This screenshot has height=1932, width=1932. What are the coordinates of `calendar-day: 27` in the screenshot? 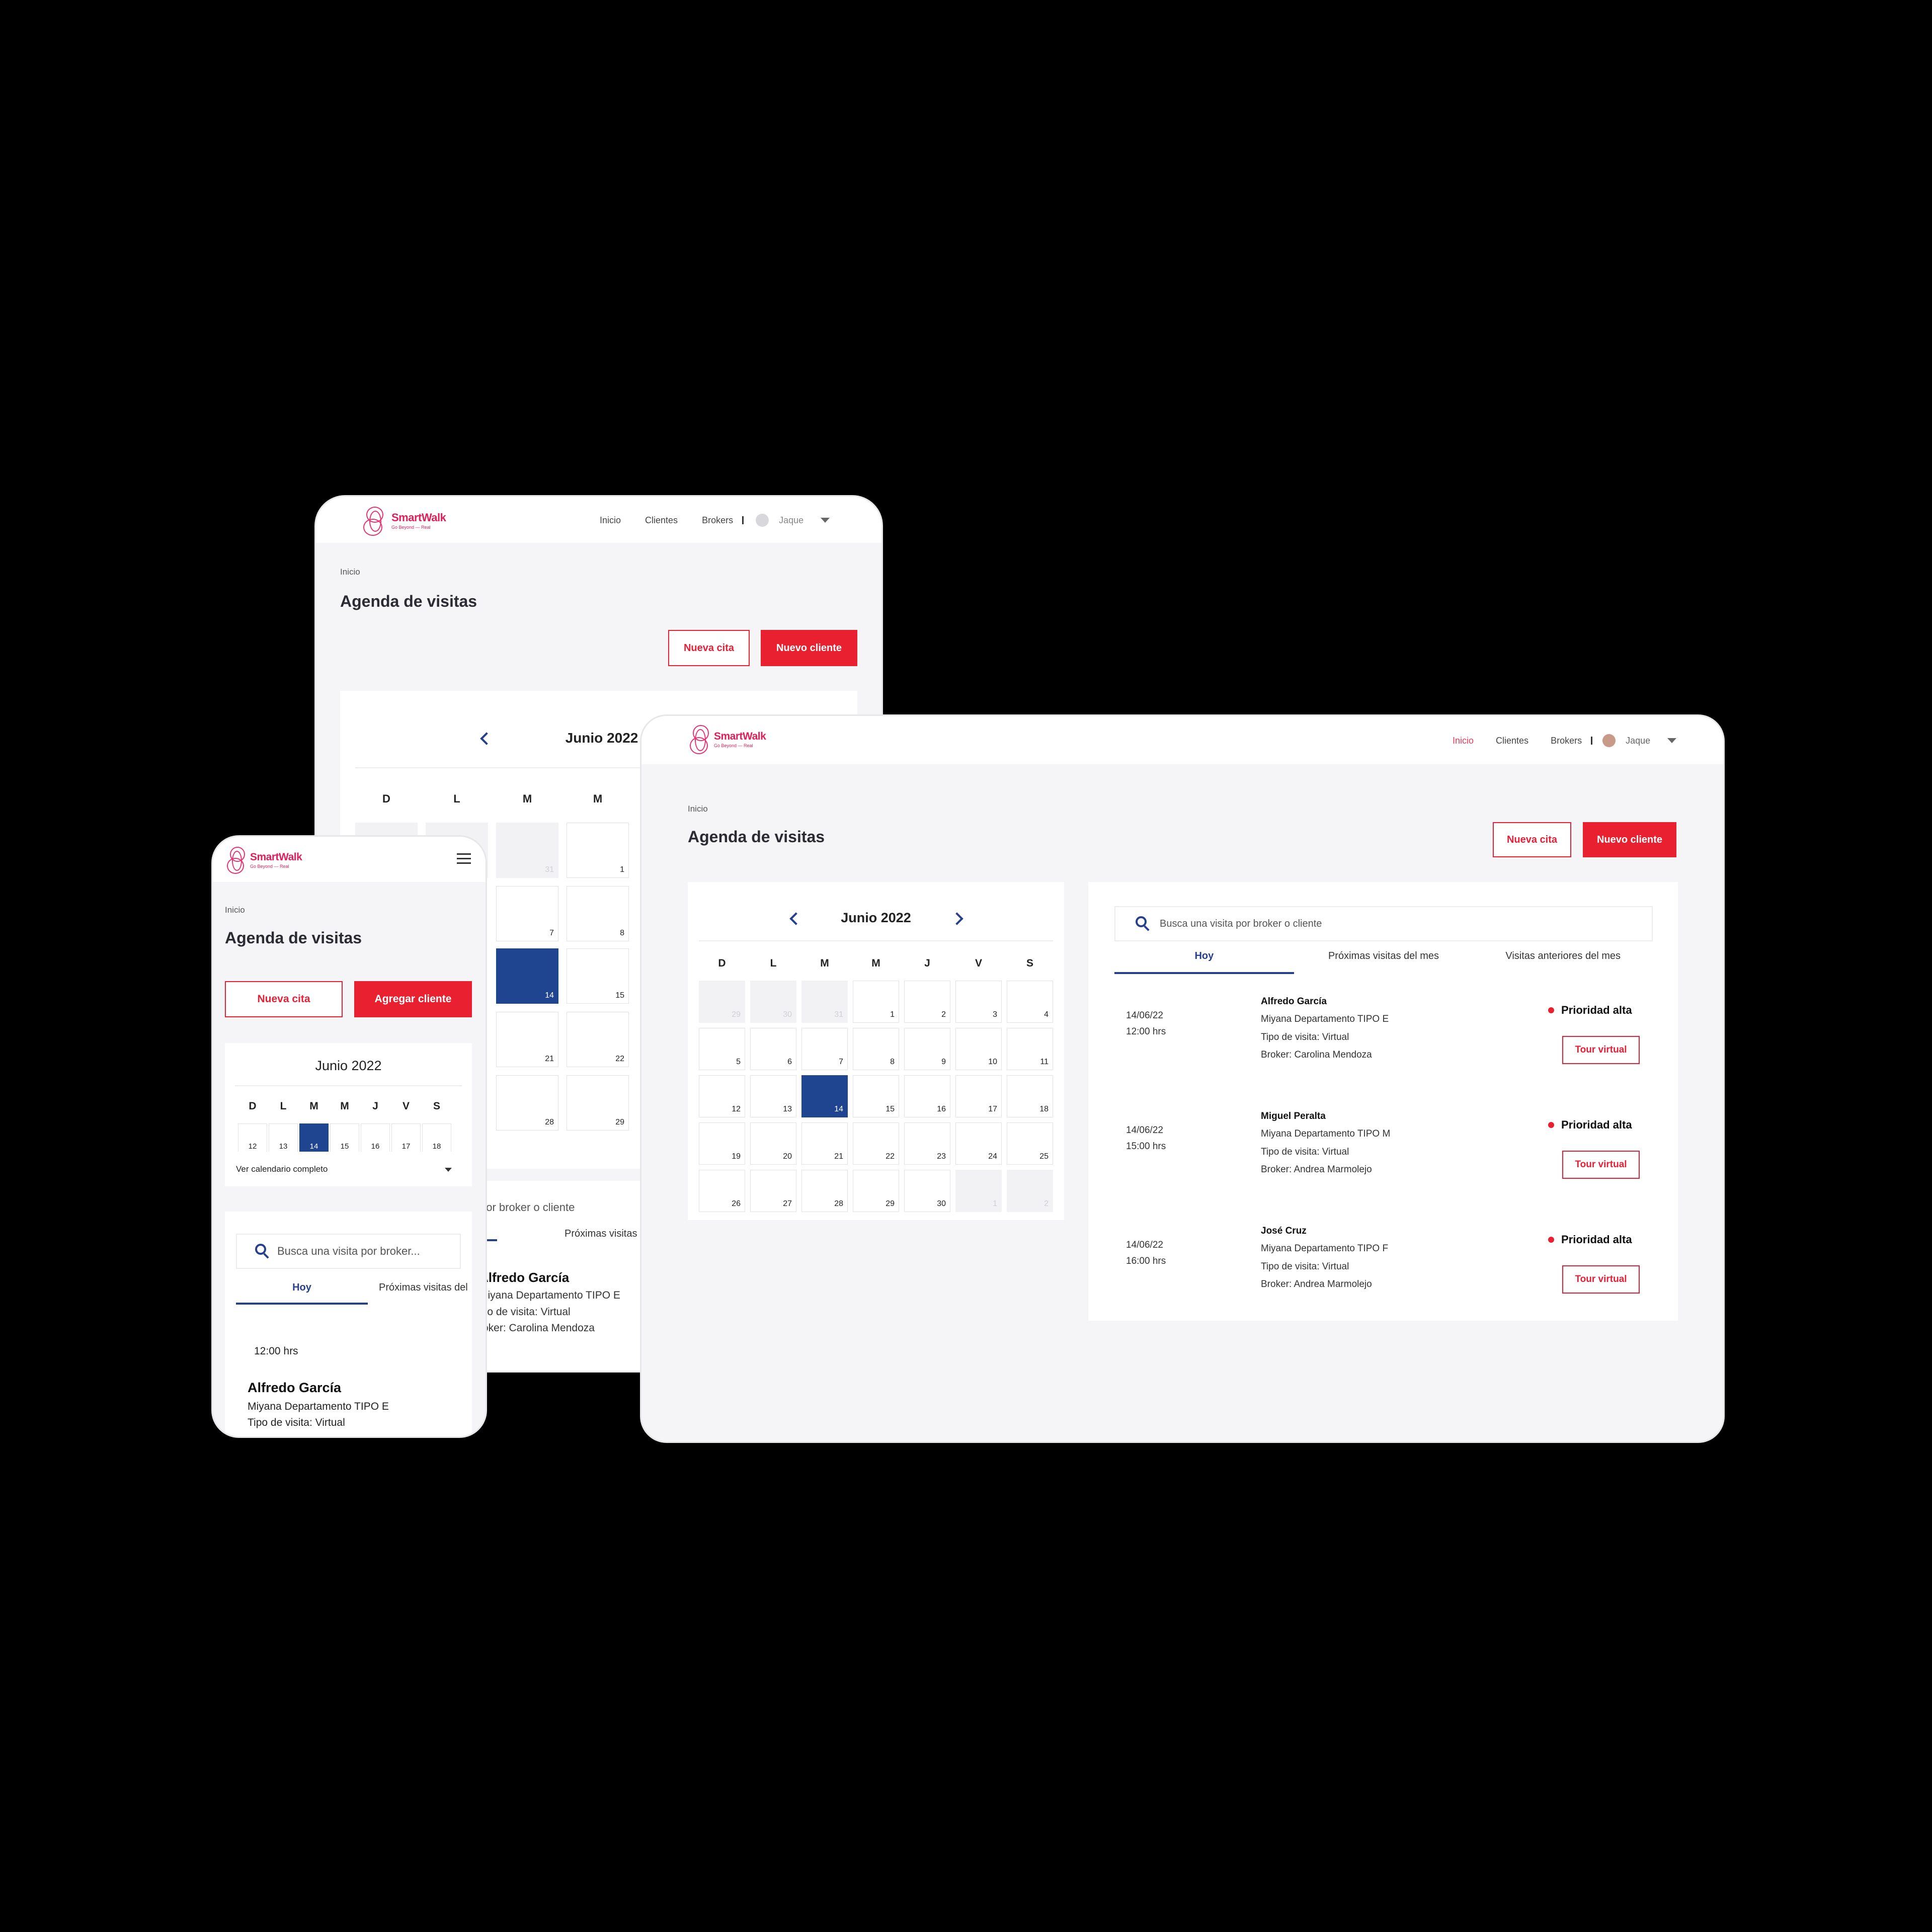 It's located at (773, 1191).